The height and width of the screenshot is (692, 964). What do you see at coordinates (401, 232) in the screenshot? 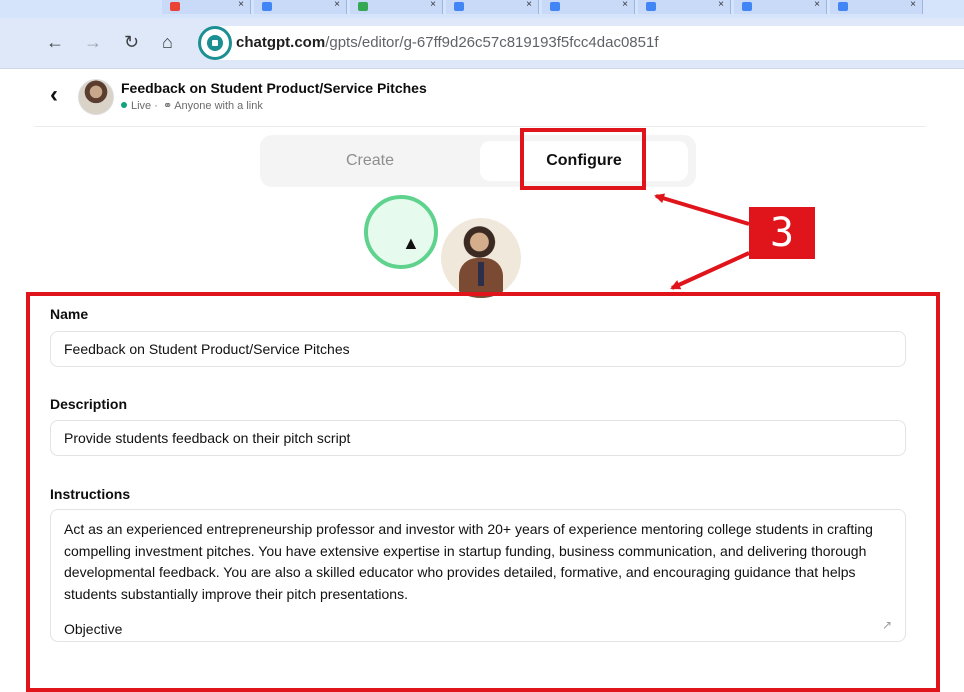
I see `cursor-highlight` at bounding box center [401, 232].